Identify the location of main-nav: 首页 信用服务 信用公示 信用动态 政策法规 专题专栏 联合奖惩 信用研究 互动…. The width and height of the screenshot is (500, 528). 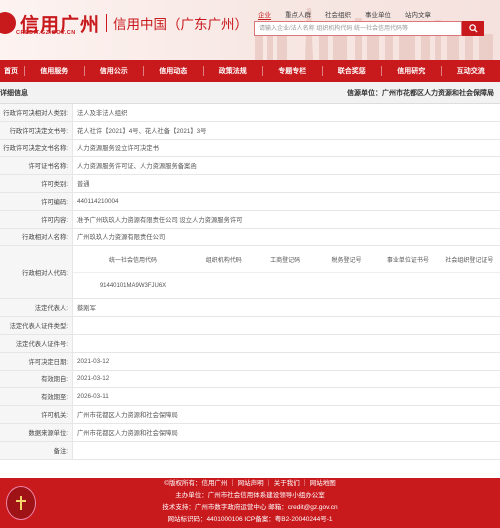
(250, 71).